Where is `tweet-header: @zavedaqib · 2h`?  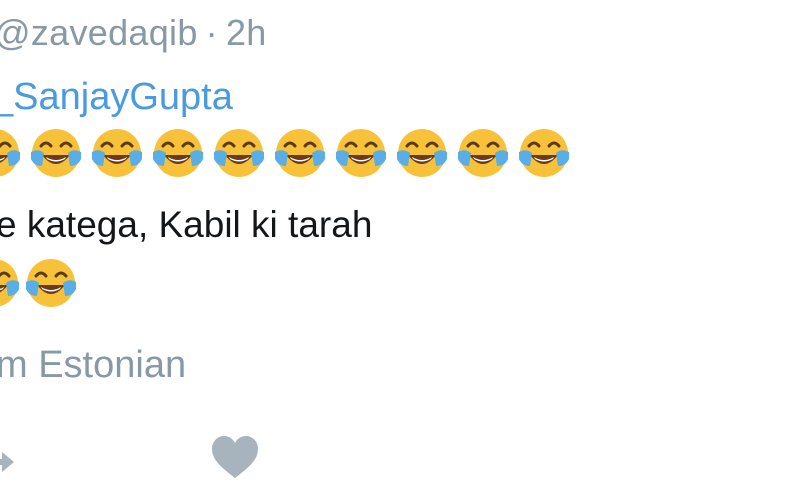
tweet-header: @zavedaqib · 2h is located at coordinates (133, 33).